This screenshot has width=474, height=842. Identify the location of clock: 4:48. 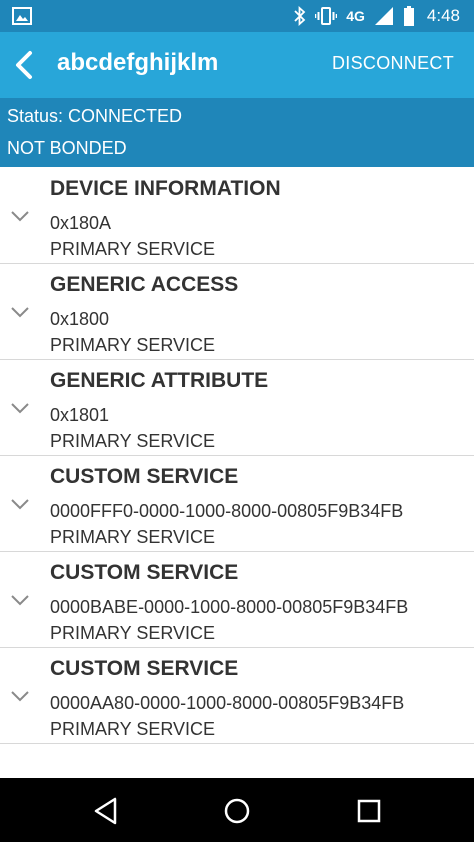
(443, 15).